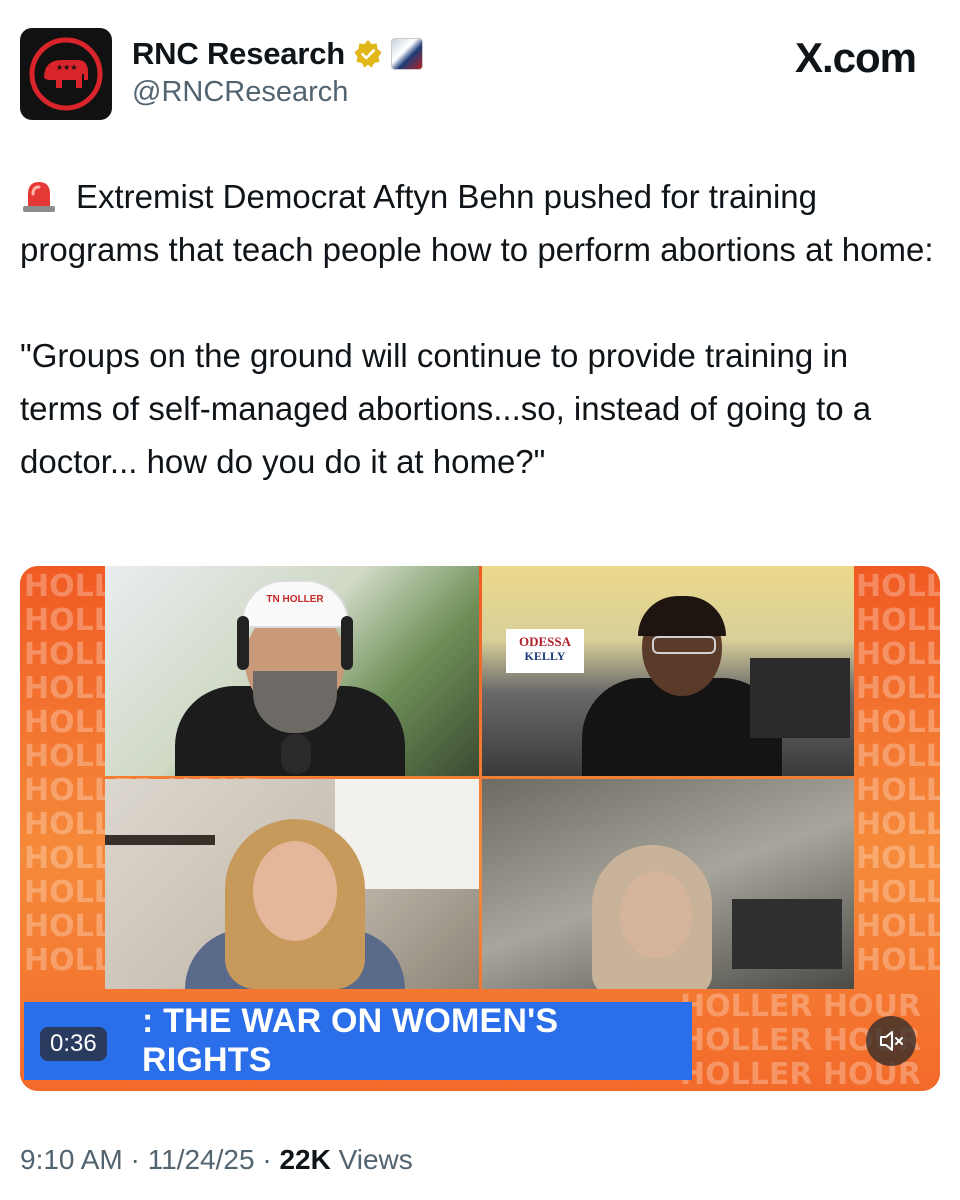 The image size is (960, 1200). What do you see at coordinates (295, 599) in the screenshot?
I see `hat-text: TN HOLLER` at bounding box center [295, 599].